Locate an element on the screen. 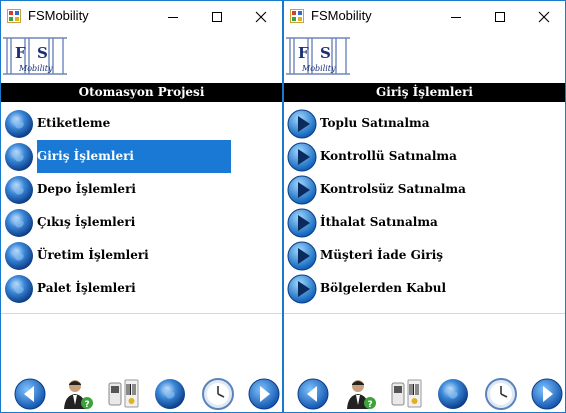 Image resolution: width=566 pixels, height=413 pixels. menu-item-kontrolsuz-satinalma: Kontrolsüz Satınalma is located at coordinates (424, 189).